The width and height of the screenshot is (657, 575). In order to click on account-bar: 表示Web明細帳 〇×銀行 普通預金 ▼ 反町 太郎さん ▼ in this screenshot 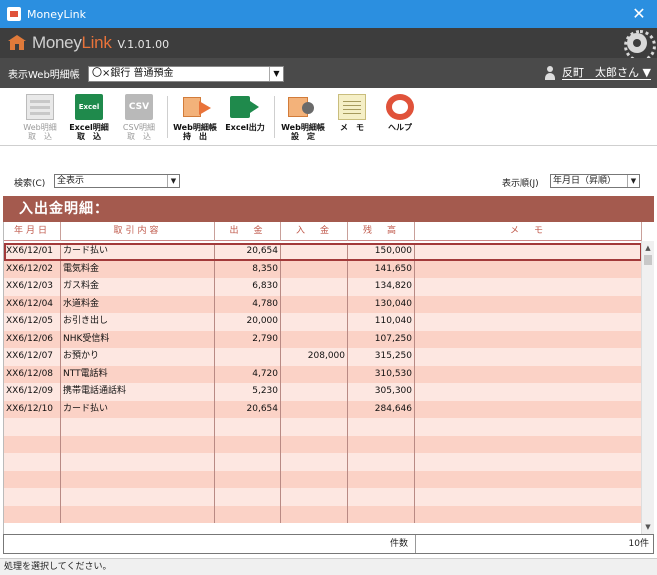, I will do `click(328, 73)`.